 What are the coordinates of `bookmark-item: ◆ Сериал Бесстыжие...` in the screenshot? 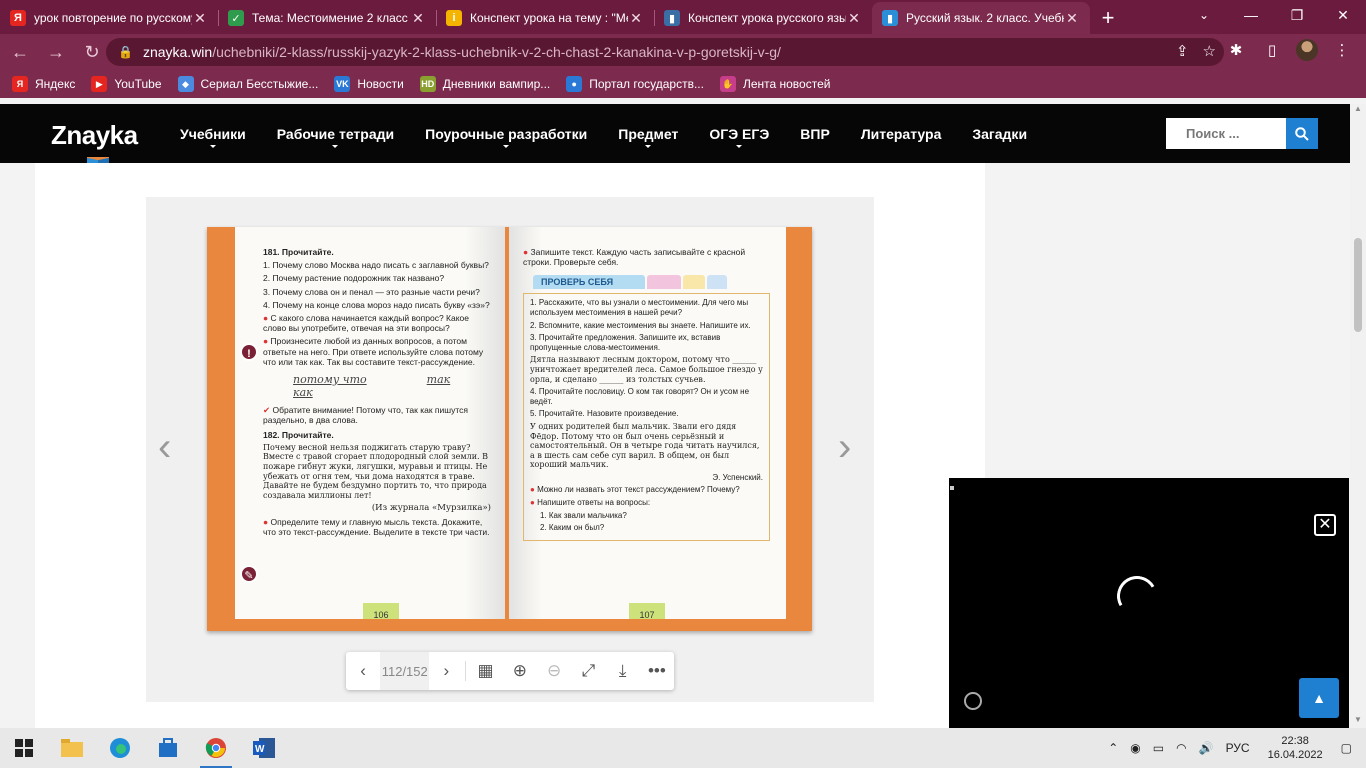 It's located at (247, 84).